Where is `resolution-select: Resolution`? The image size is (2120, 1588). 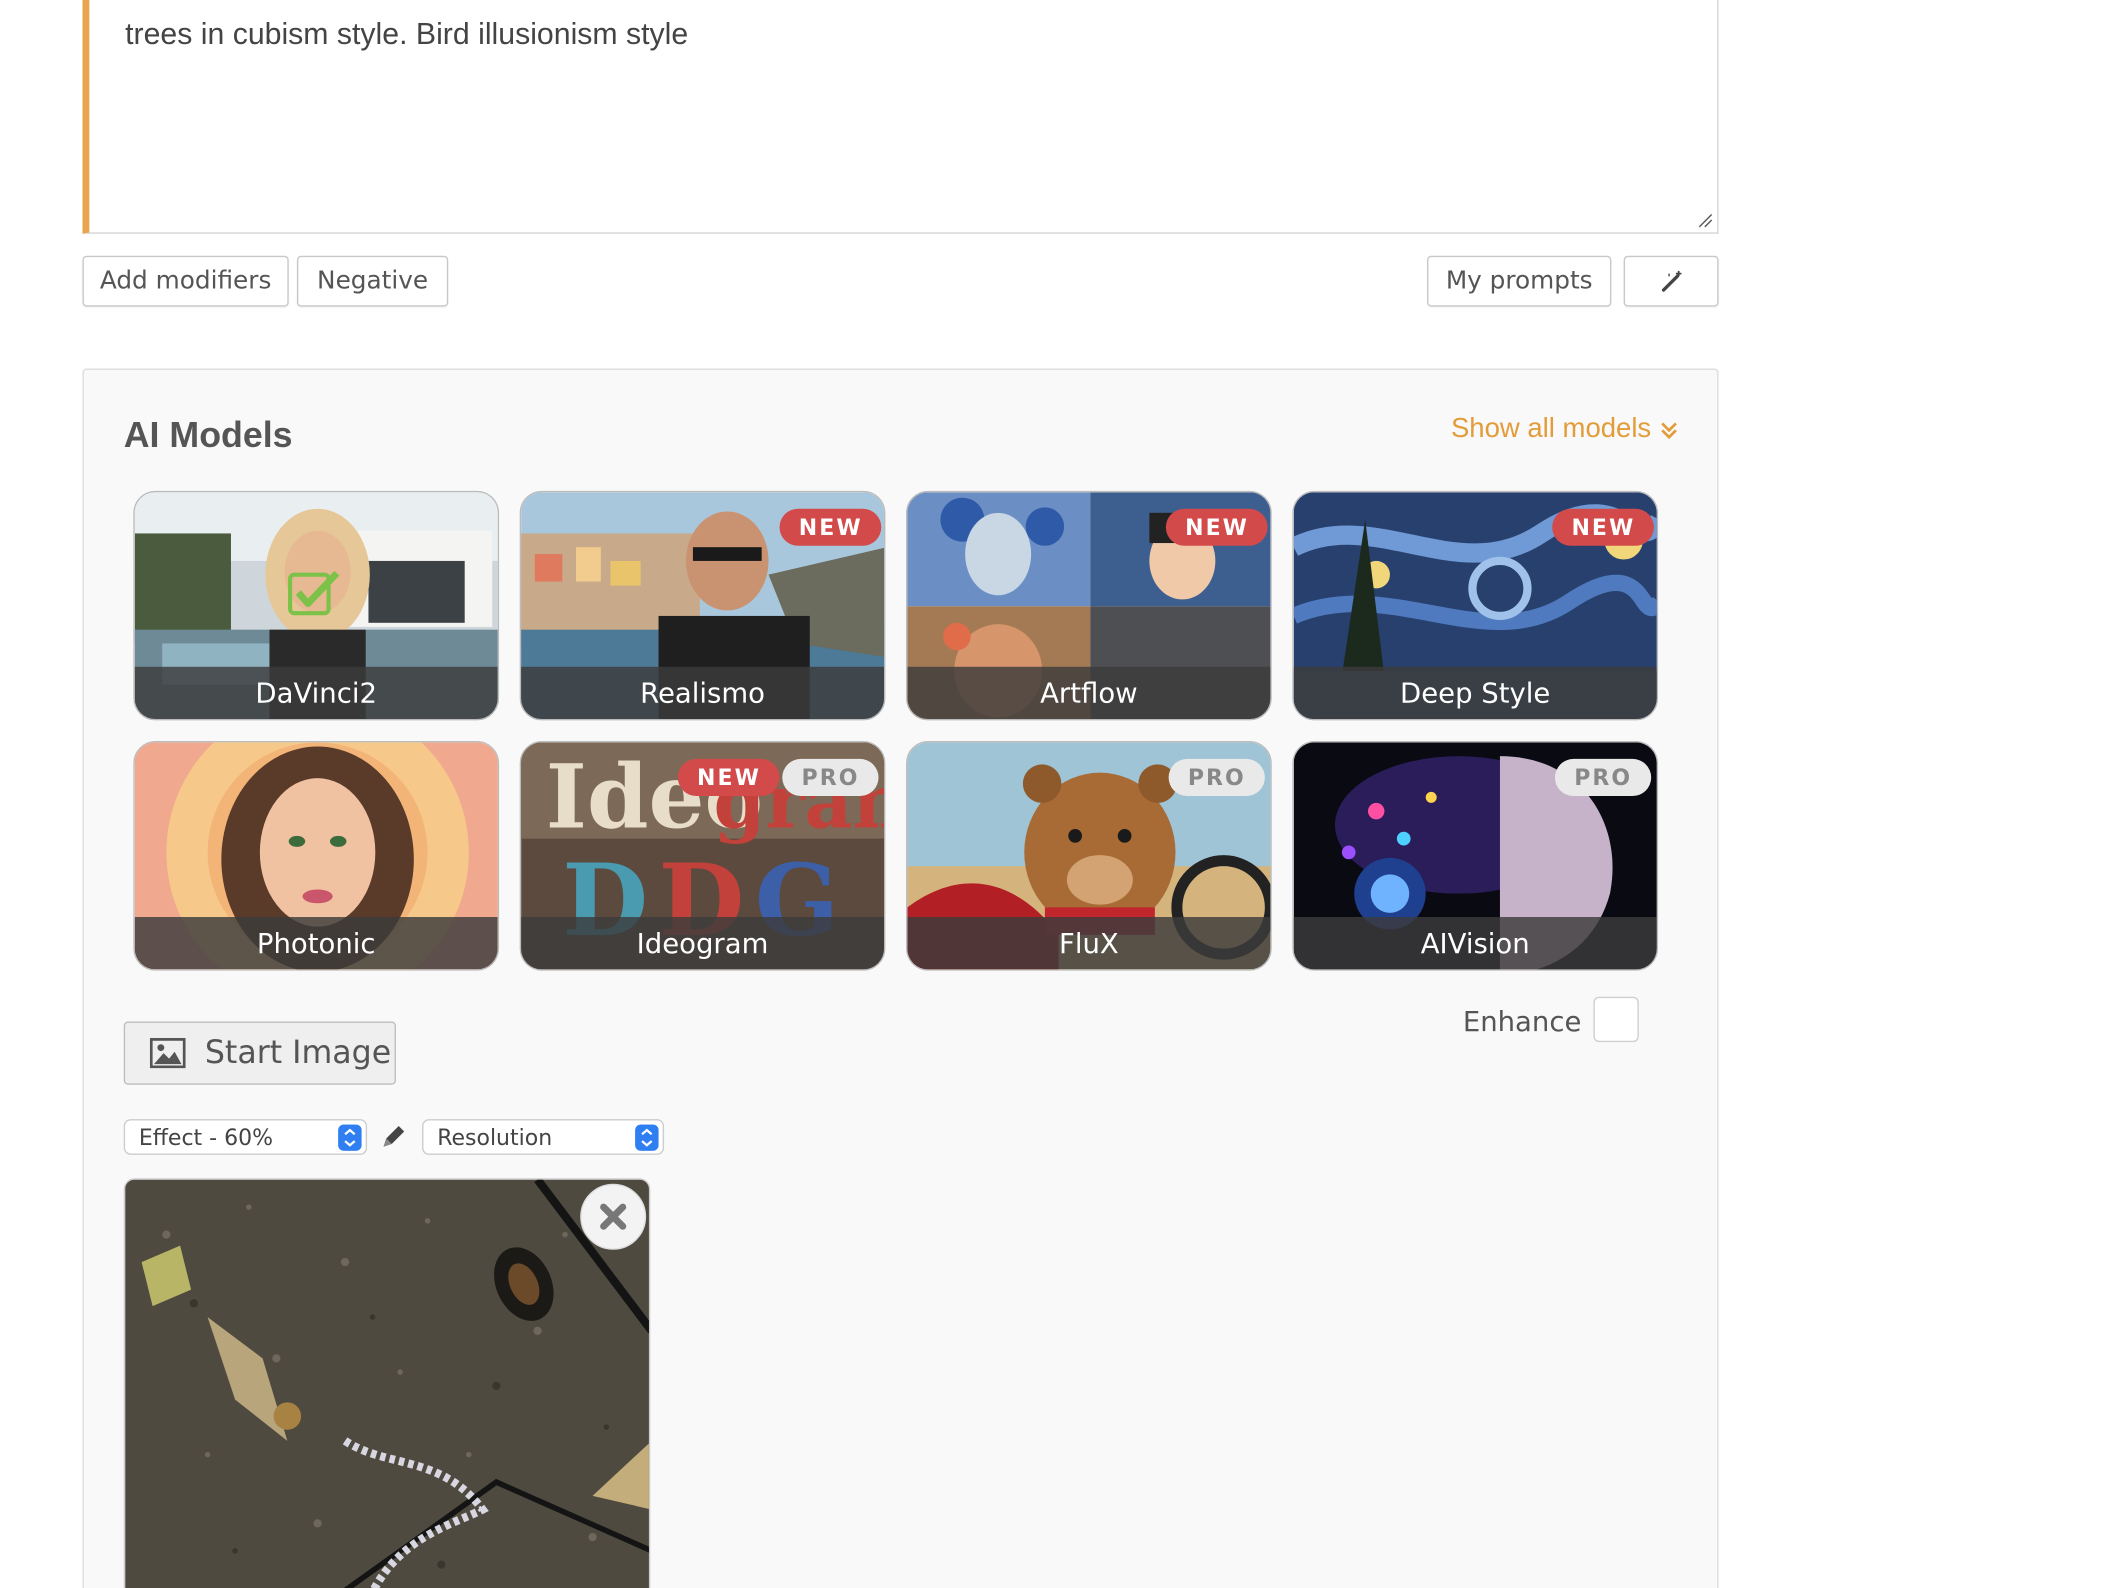 resolution-select: Resolution is located at coordinates (543, 1137).